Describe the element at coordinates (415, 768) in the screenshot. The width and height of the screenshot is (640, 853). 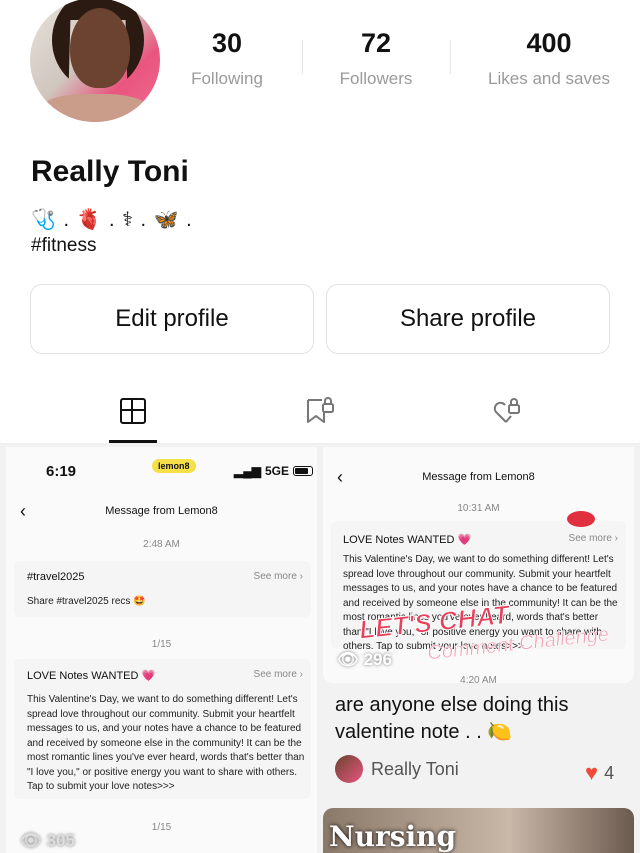
I see `author-name: Really Toni` at that location.